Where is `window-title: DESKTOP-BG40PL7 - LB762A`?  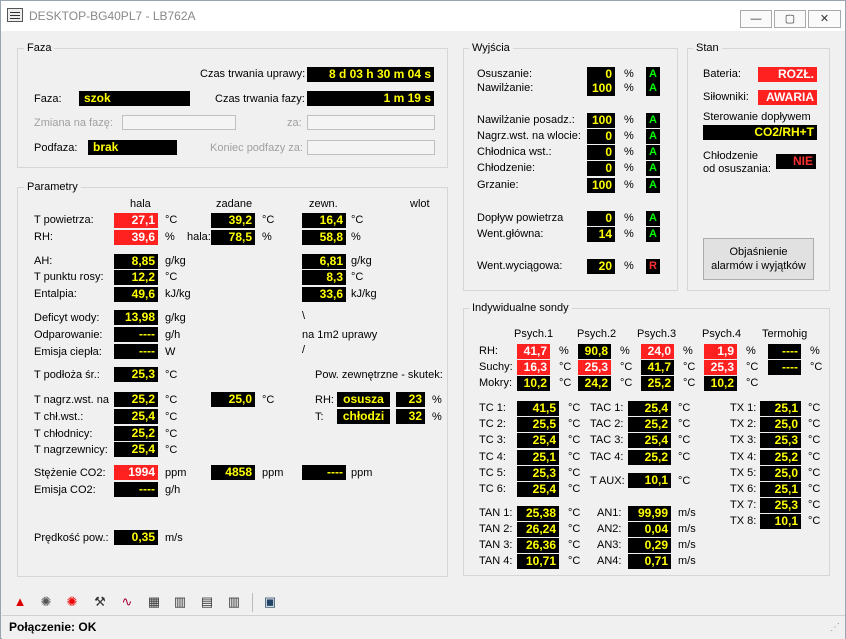 window-title: DESKTOP-BG40PL7 - LB762A is located at coordinates (112, 16).